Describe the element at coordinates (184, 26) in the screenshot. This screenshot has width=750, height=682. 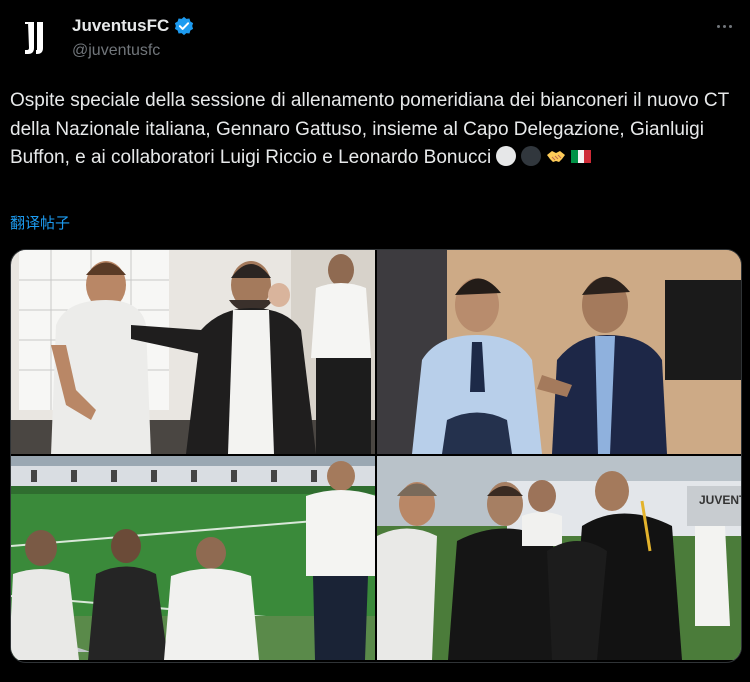
I see `verified-badge-icon` at that location.